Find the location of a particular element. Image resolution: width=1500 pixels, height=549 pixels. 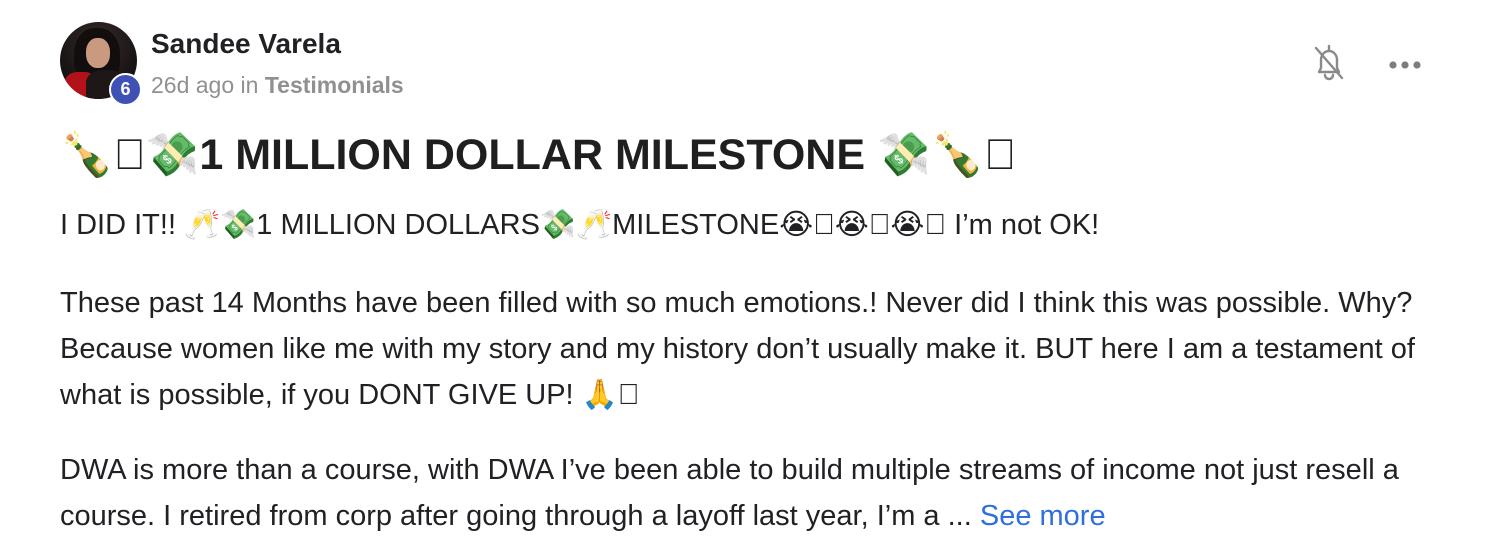

post-title: 🍾􀀀💸1 MILLION DOLLAR MILESTONE 💸🍾􀀀 is located at coordinates (538, 155).